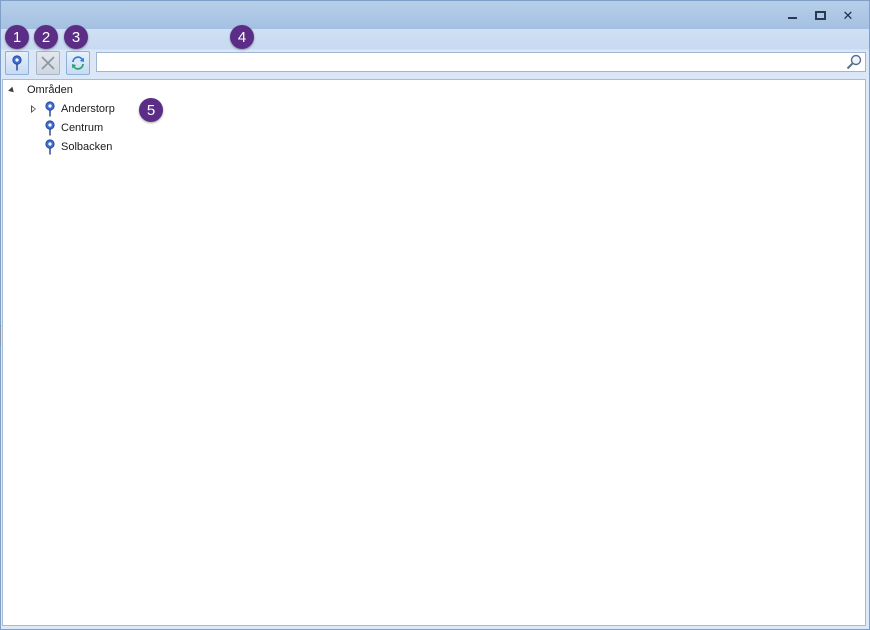 The image size is (870, 630). Describe the element at coordinates (87, 147) in the screenshot. I see `tree-node-label: Solbacken` at that location.